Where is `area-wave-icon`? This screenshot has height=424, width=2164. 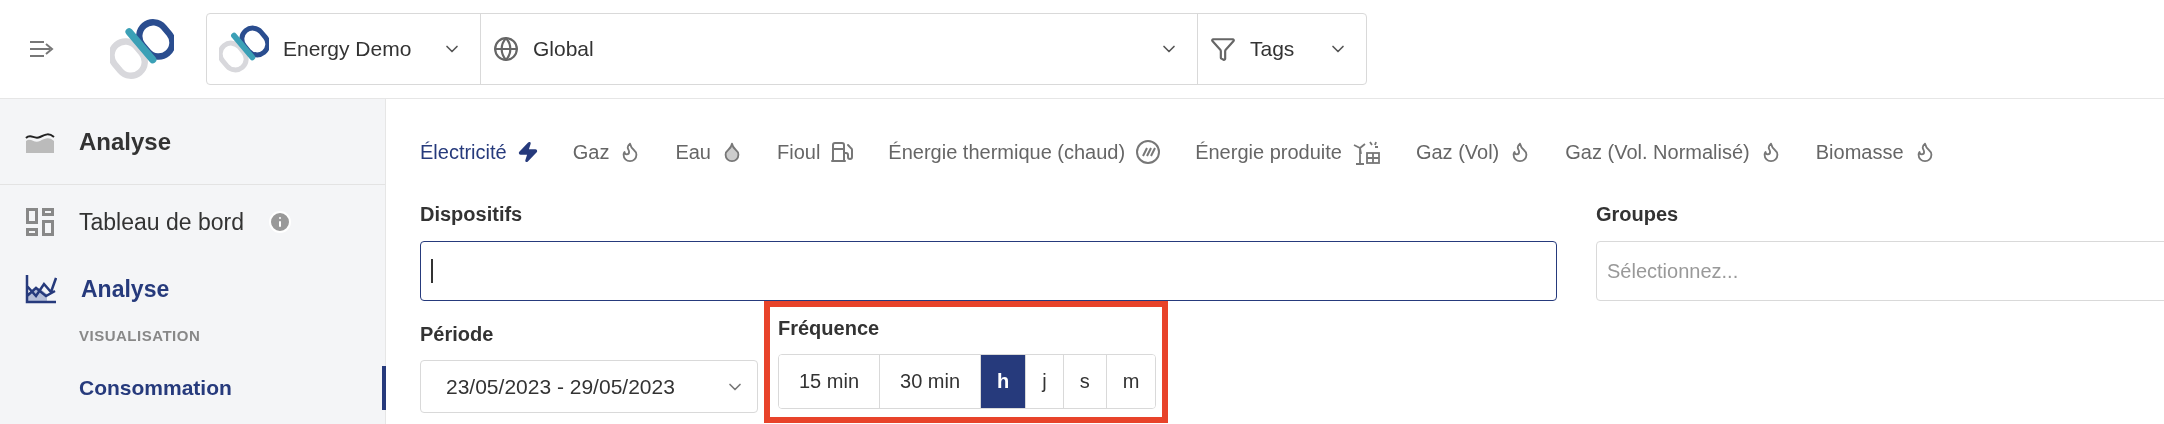
area-wave-icon is located at coordinates (40, 141).